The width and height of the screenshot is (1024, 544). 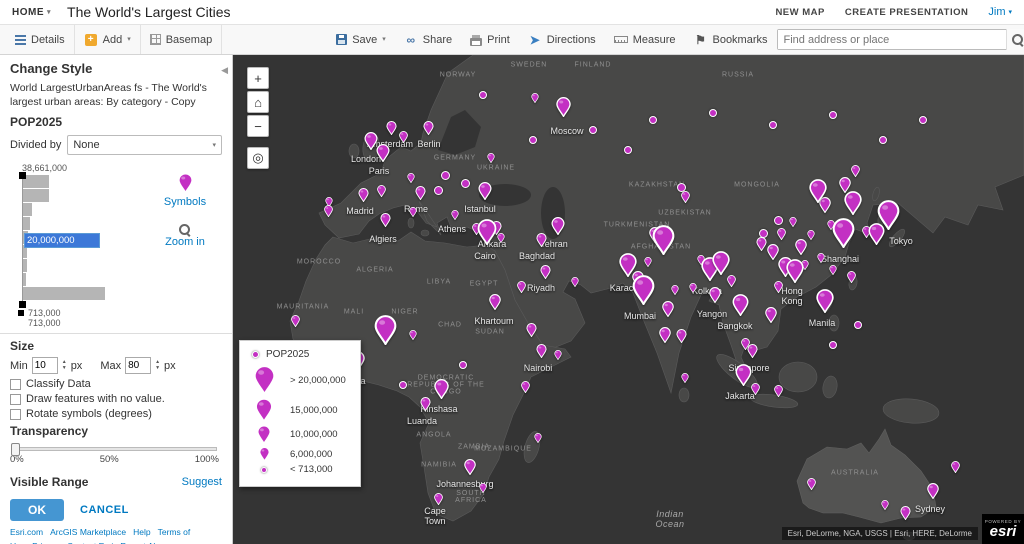 I want to click on symbols-link: Symbols, so click(x=185, y=202).